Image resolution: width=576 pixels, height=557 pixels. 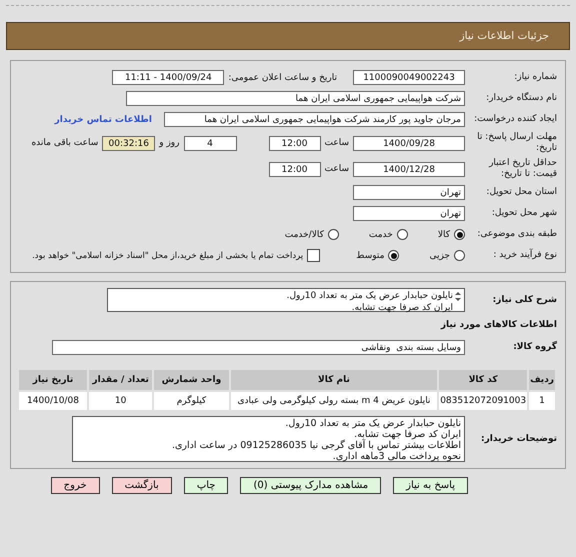 What do you see at coordinates (380, 235) in the screenshot?
I see `radio-label: خدمت` at bounding box center [380, 235].